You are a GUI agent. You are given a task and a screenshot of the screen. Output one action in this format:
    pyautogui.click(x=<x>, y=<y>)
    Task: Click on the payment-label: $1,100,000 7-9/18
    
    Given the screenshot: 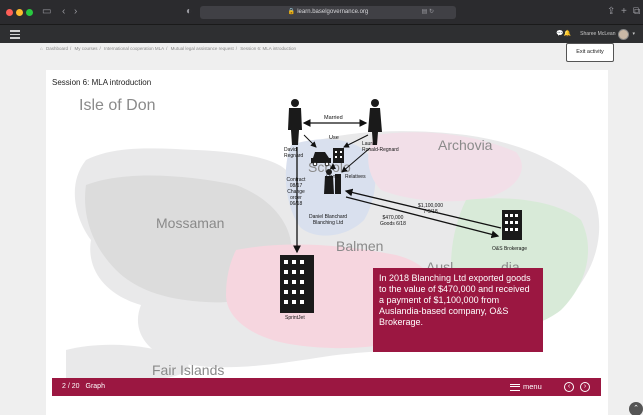 What is the action you would take?
    pyautogui.click(x=431, y=209)
    